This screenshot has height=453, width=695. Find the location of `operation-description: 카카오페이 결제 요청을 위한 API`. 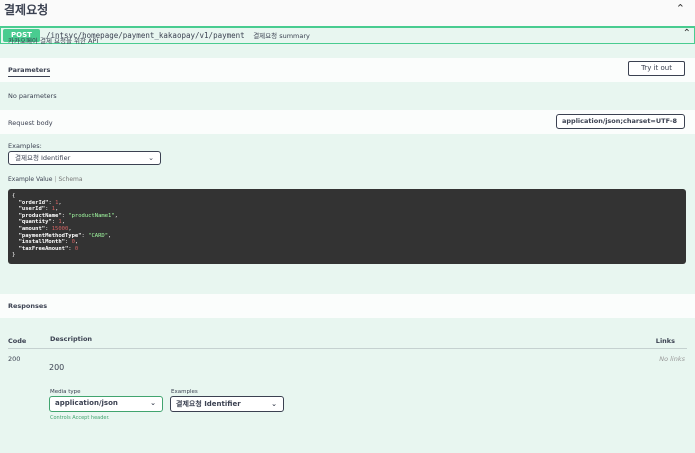

operation-description: 카카오페이 결제 요청을 위한 API is located at coordinates (53, 41).